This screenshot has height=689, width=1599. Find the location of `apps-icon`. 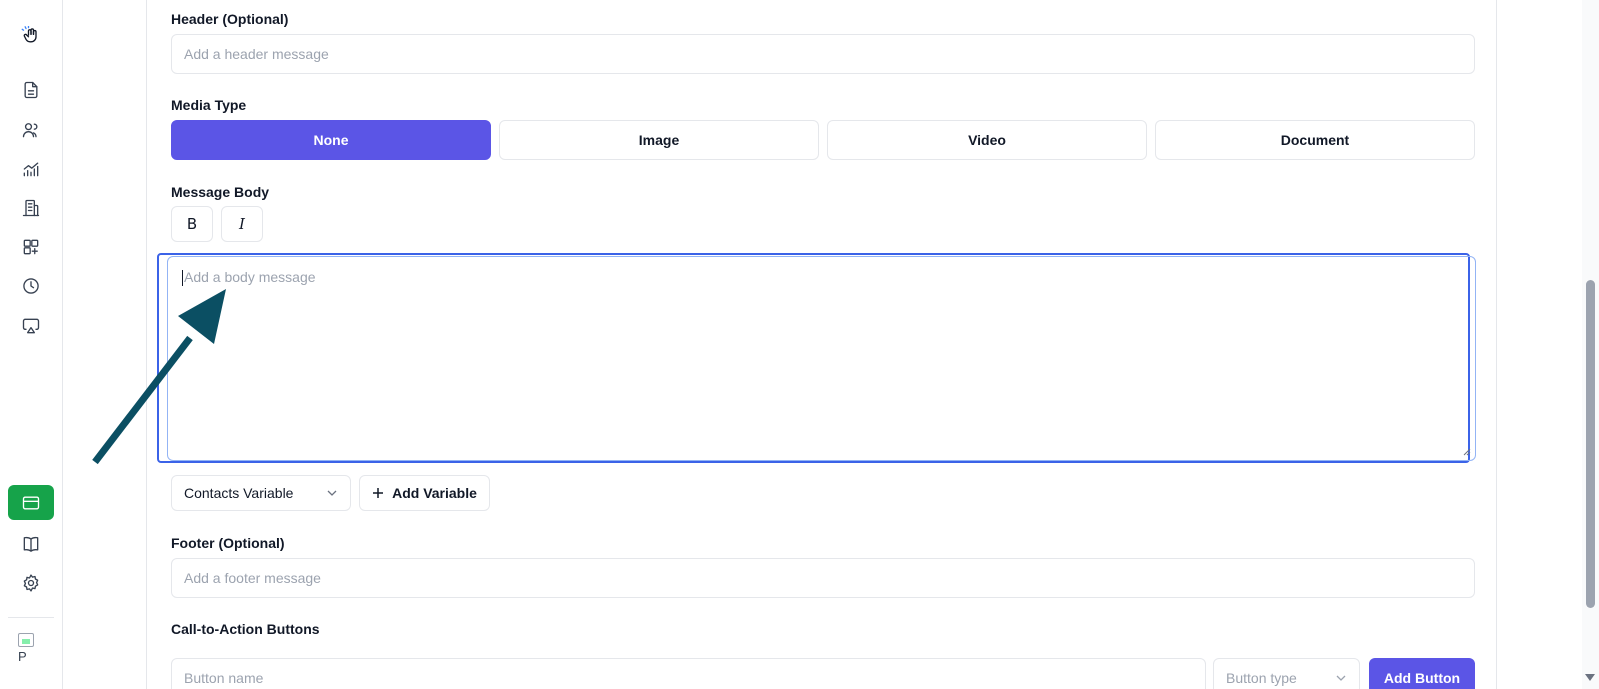

apps-icon is located at coordinates (31, 247).